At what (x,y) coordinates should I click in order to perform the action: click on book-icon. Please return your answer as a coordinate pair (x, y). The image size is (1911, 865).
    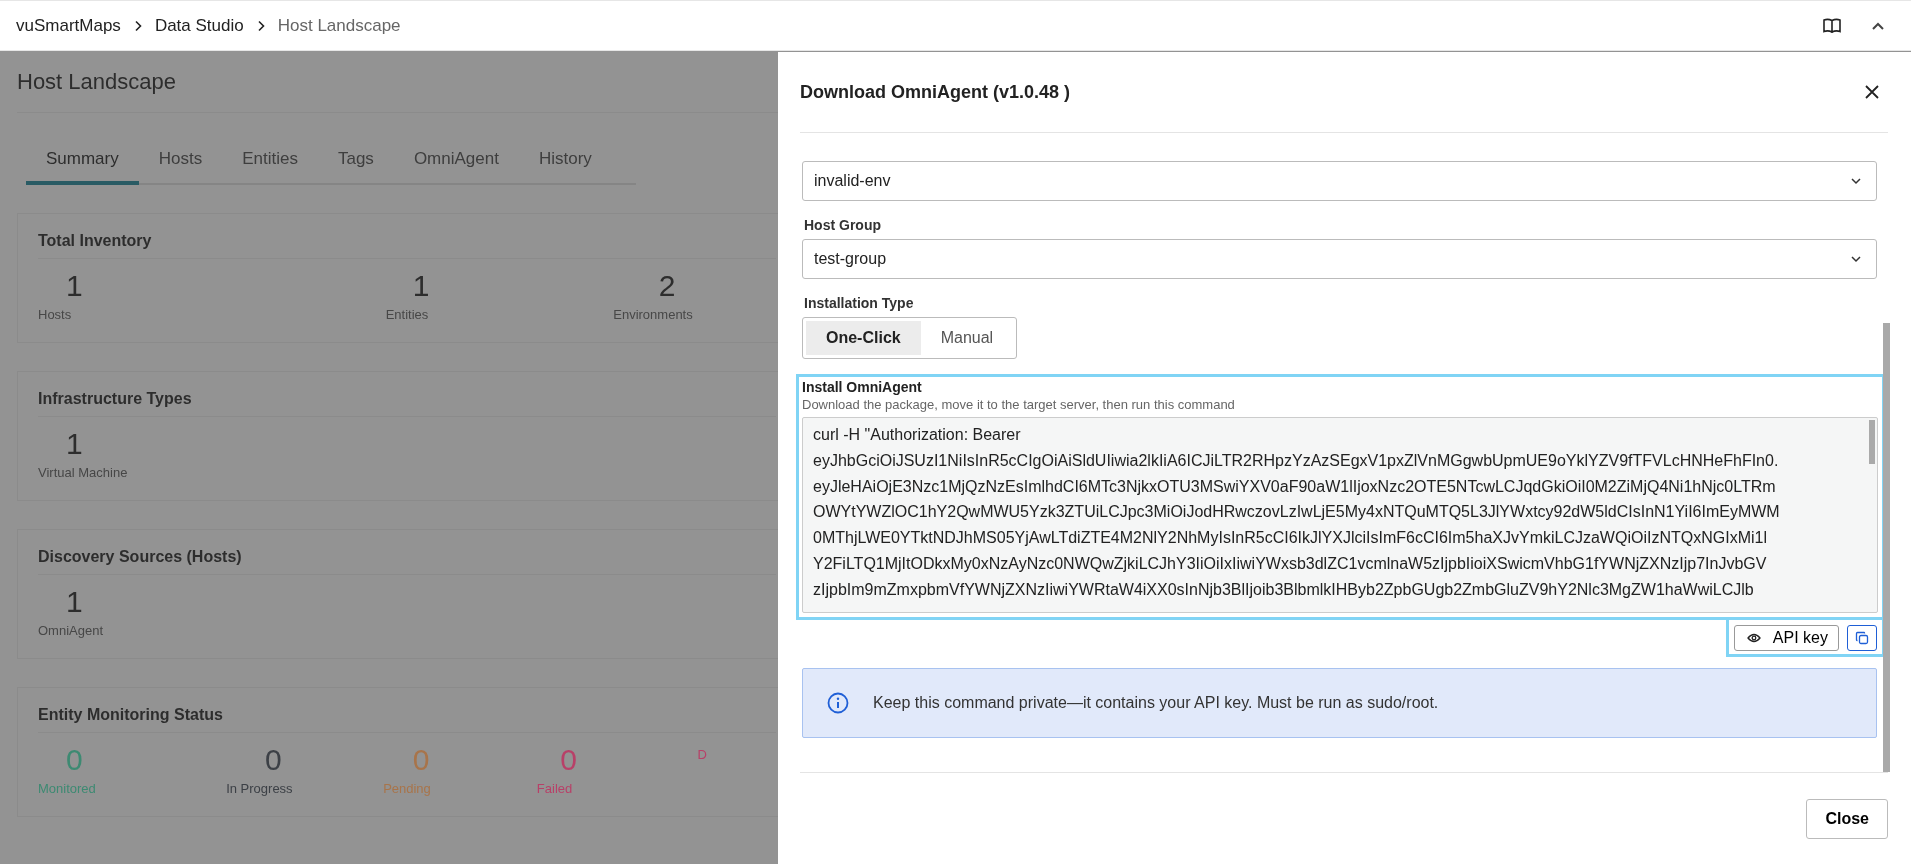
    Looking at the image, I should click on (1832, 25).